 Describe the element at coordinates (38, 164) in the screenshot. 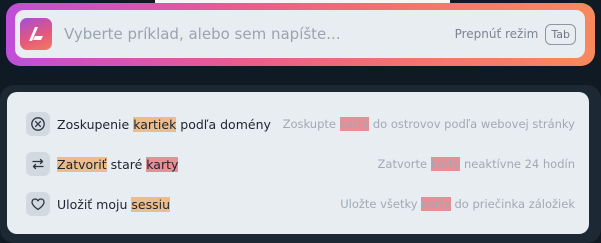

I see `swap-arrows-icon` at that location.